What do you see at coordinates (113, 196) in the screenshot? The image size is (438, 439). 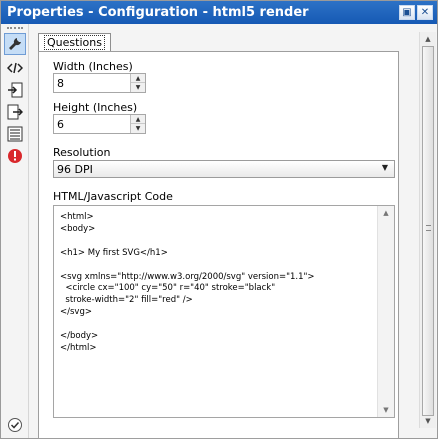 I see `code-label: HTML/Javascript Code` at bounding box center [113, 196].